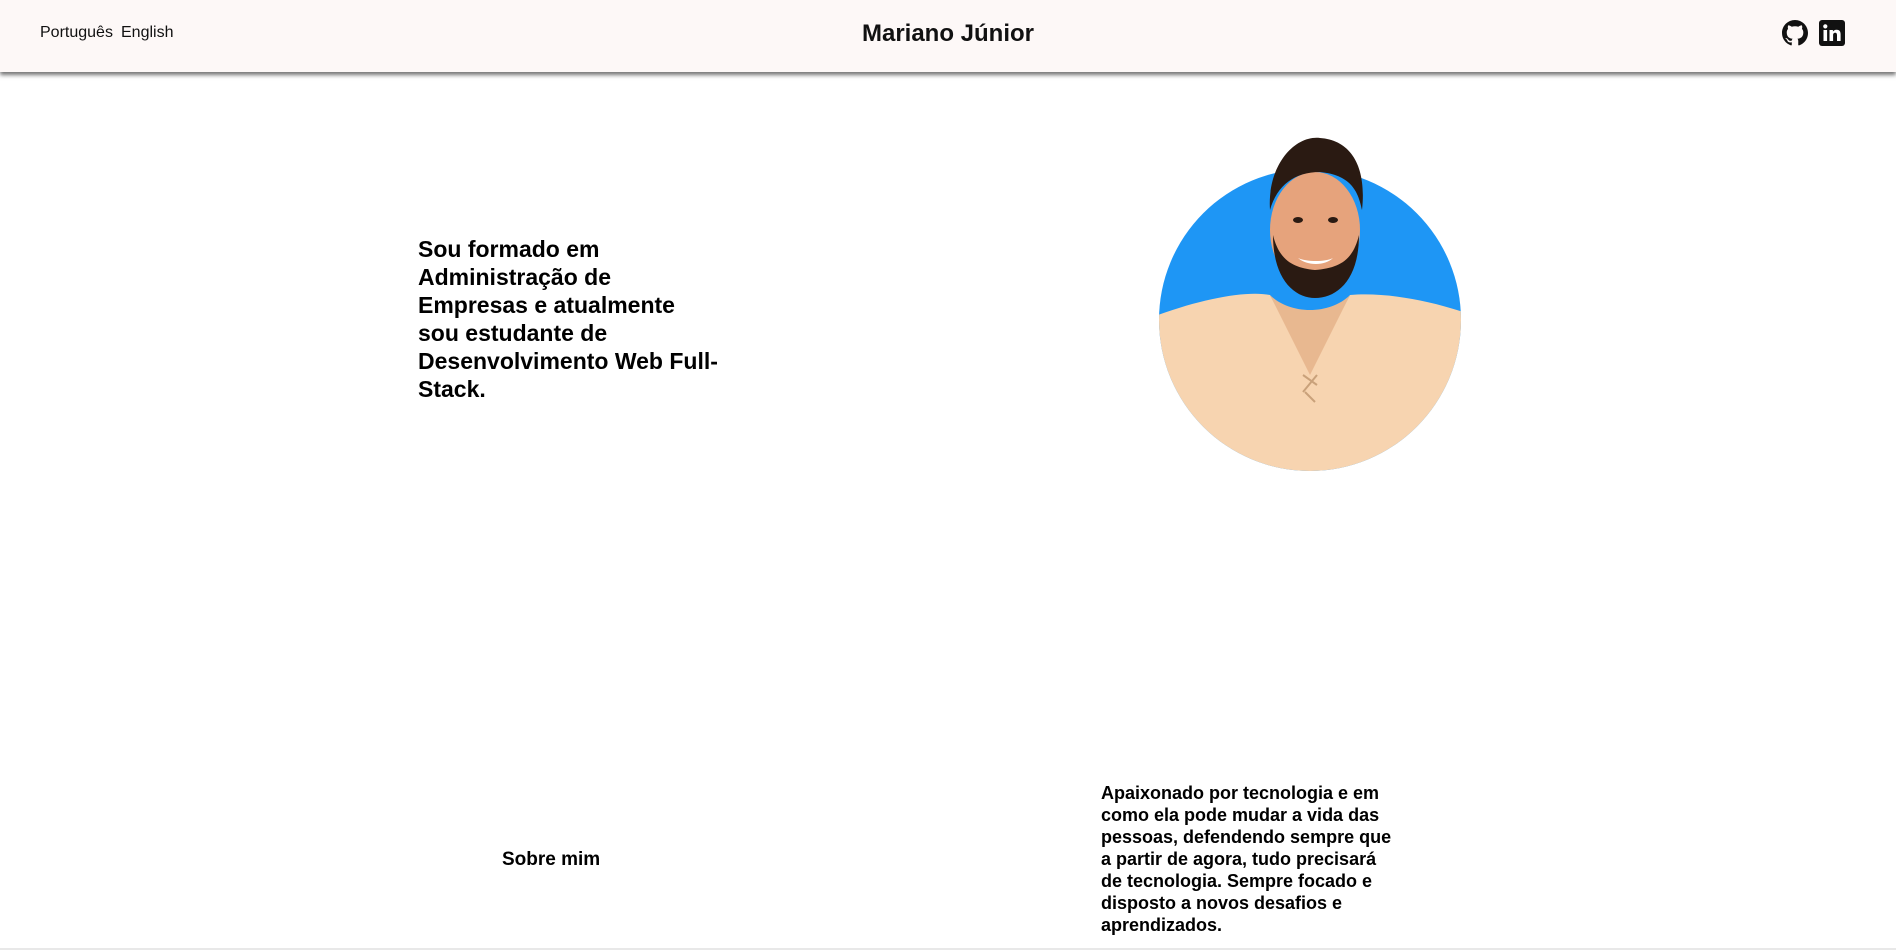 Image resolution: width=1896 pixels, height=950 pixels. I want to click on linkedin-link, so click(1832, 33).